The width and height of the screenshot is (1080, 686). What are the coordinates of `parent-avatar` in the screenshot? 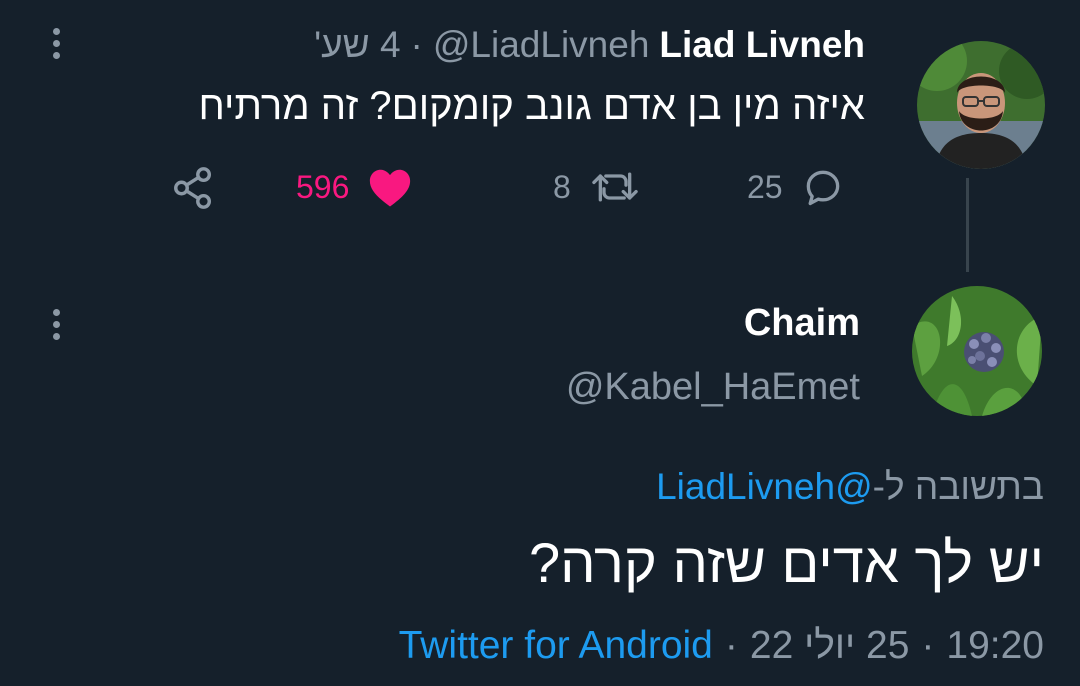 It's located at (981, 105).